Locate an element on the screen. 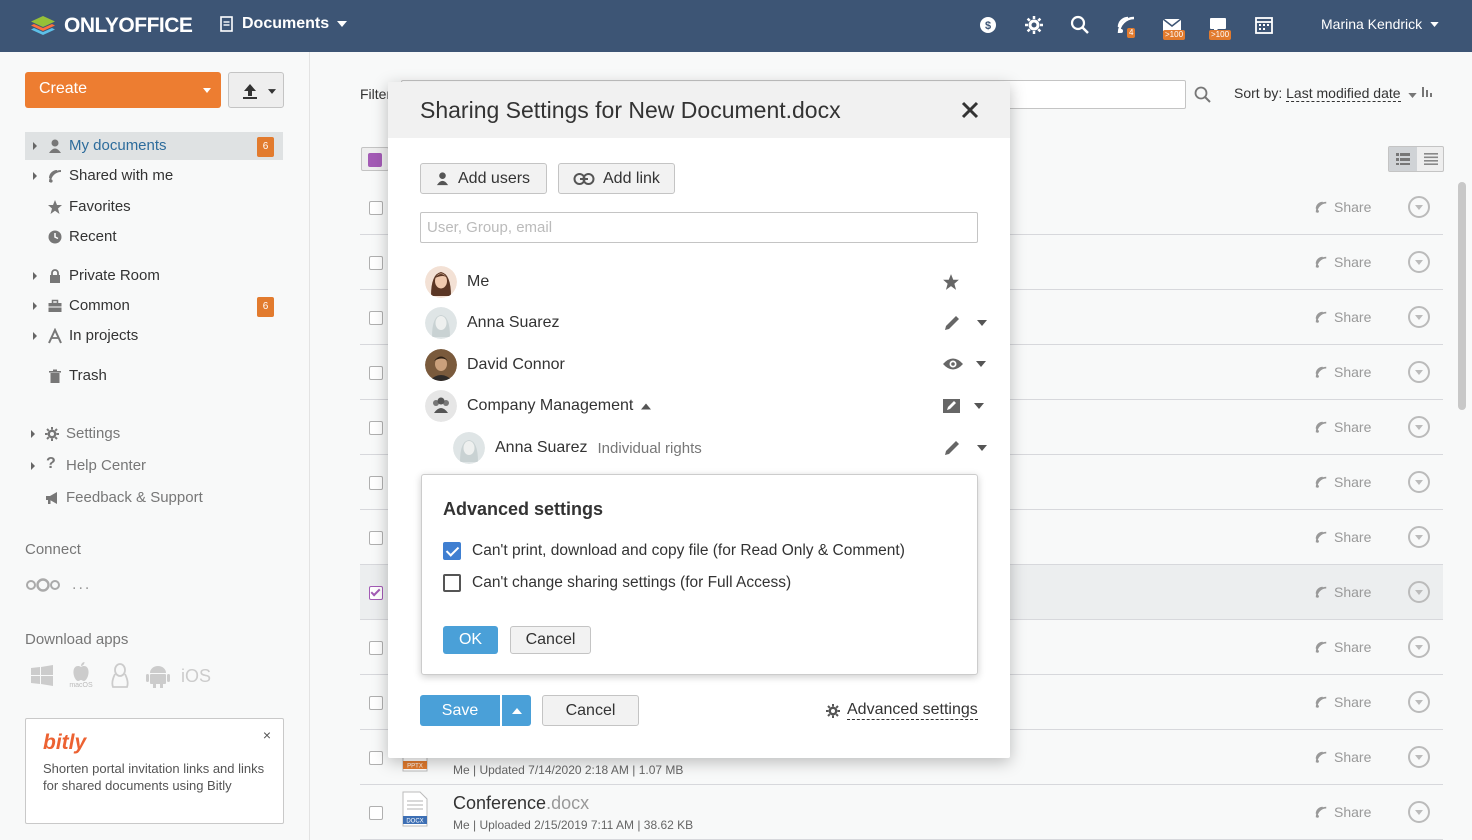 The image size is (1472, 840). sidebar-item-feedback-support: Feedback & Support is located at coordinates (154, 498).